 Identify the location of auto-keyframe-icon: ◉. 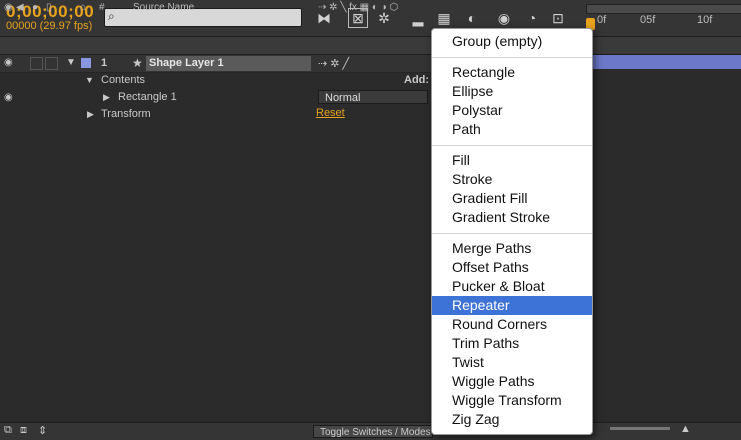
(504, 18).